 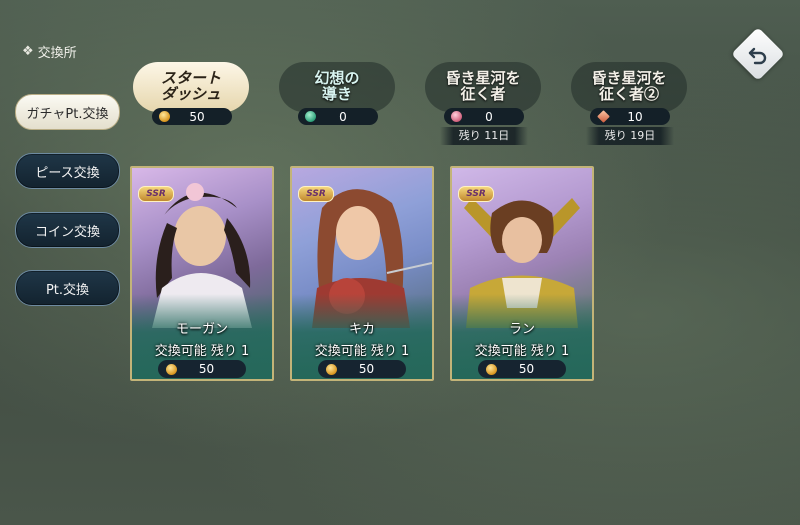 I want to click on currency-value: 50, so click(x=197, y=116).